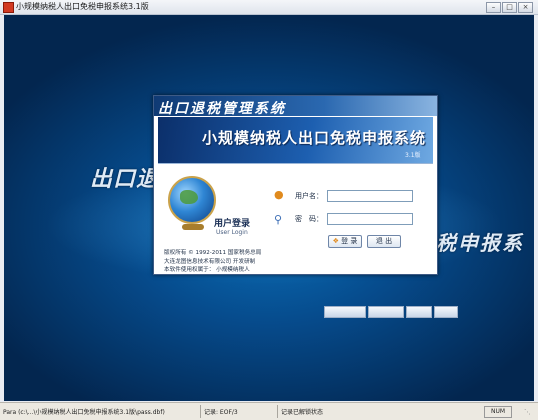  What do you see at coordinates (527, 412) in the screenshot?
I see `resize-grip-icon: ⋱` at bounding box center [527, 412].